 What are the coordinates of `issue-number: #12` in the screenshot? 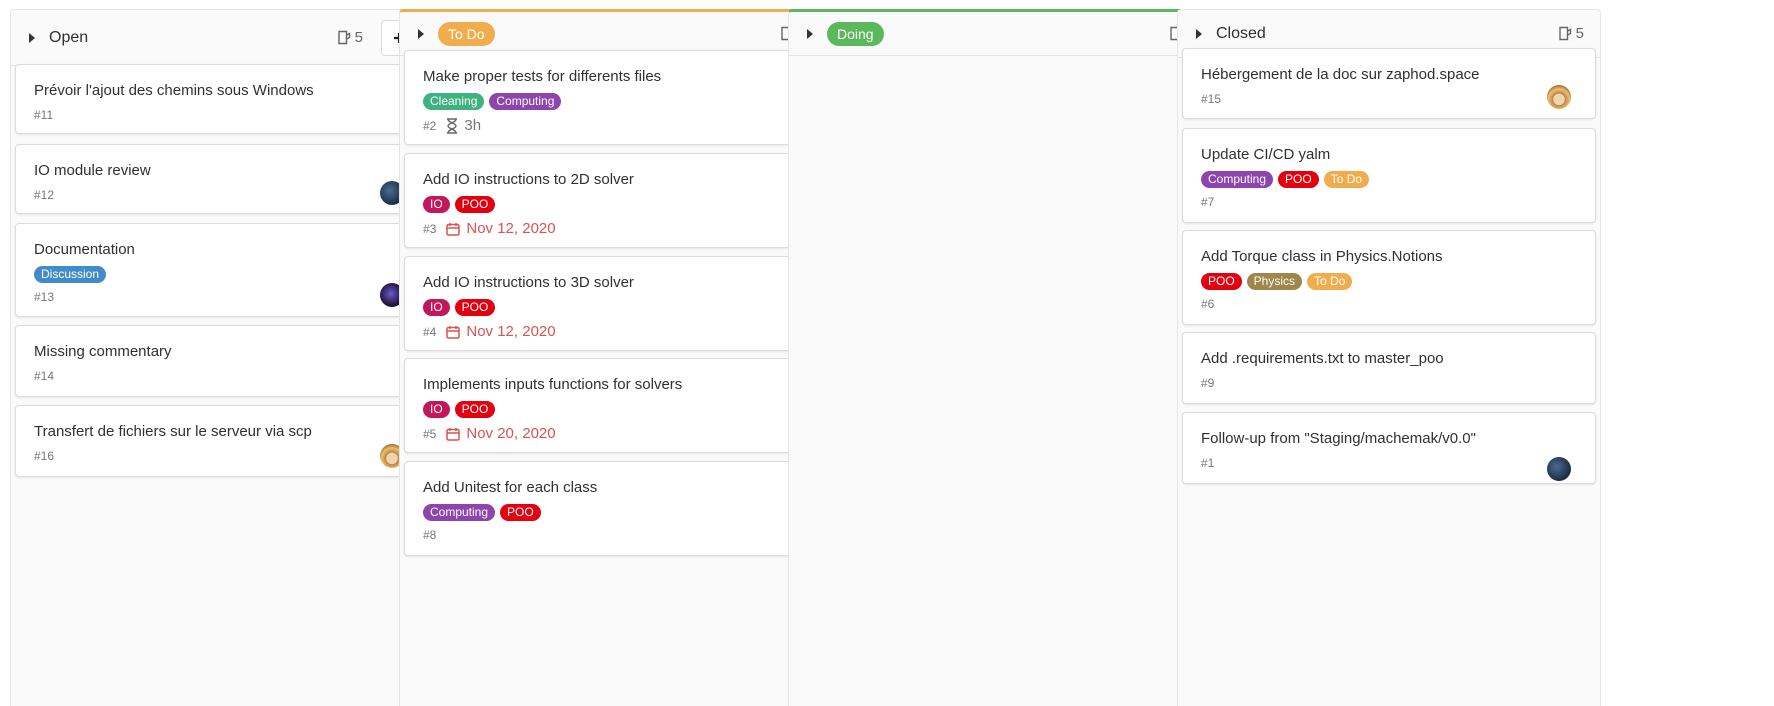 It's located at (44, 195).